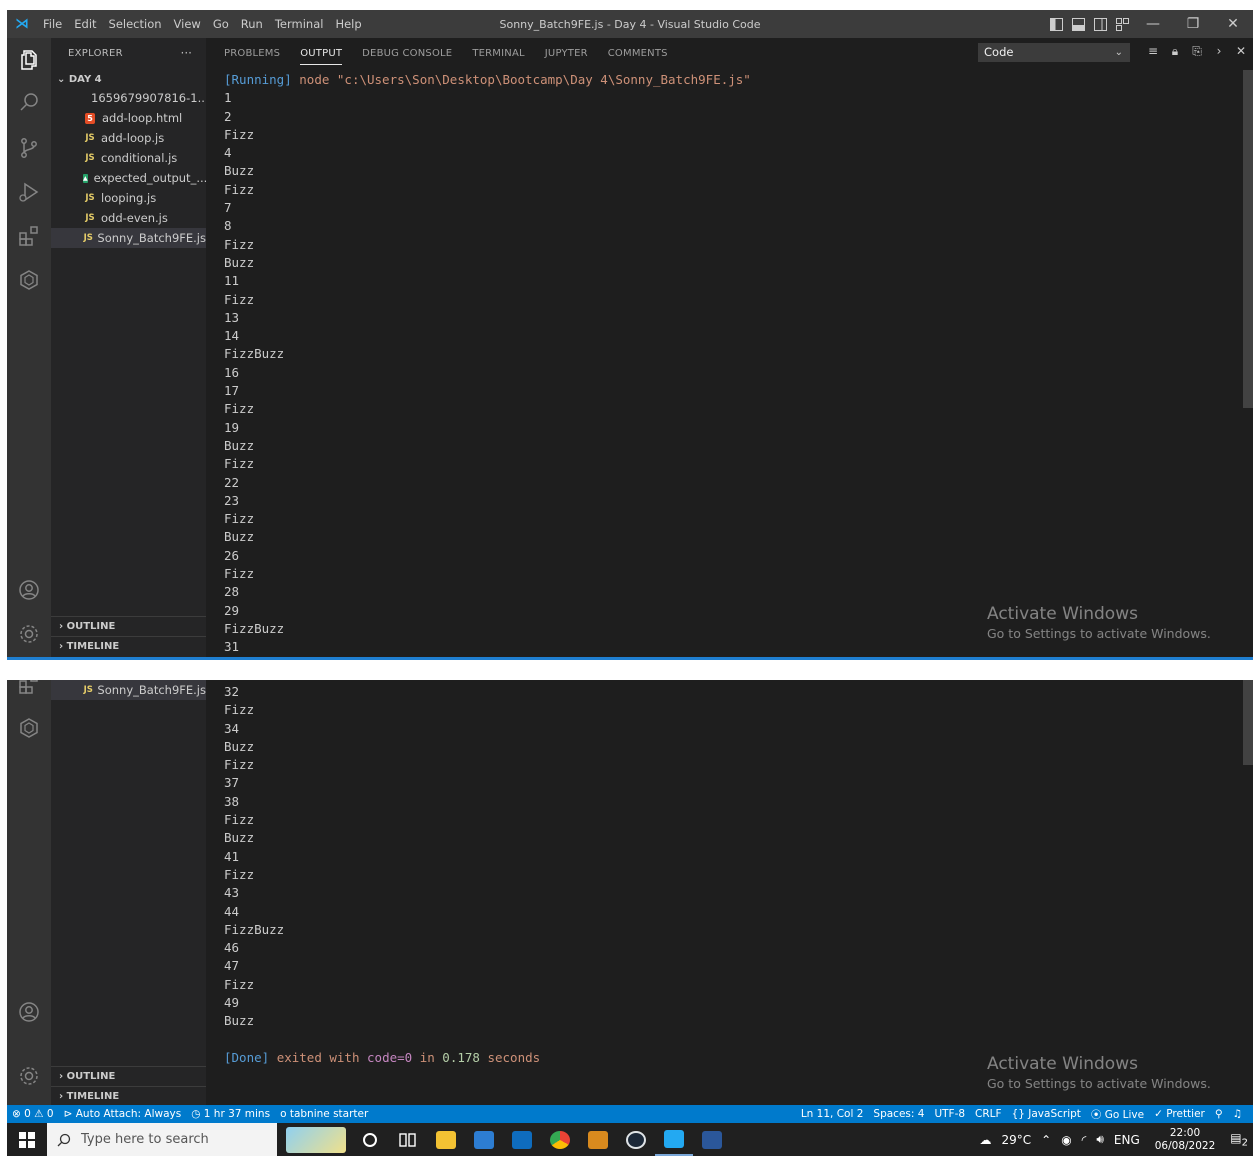  I want to click on word-icon, so click(712, 1139).